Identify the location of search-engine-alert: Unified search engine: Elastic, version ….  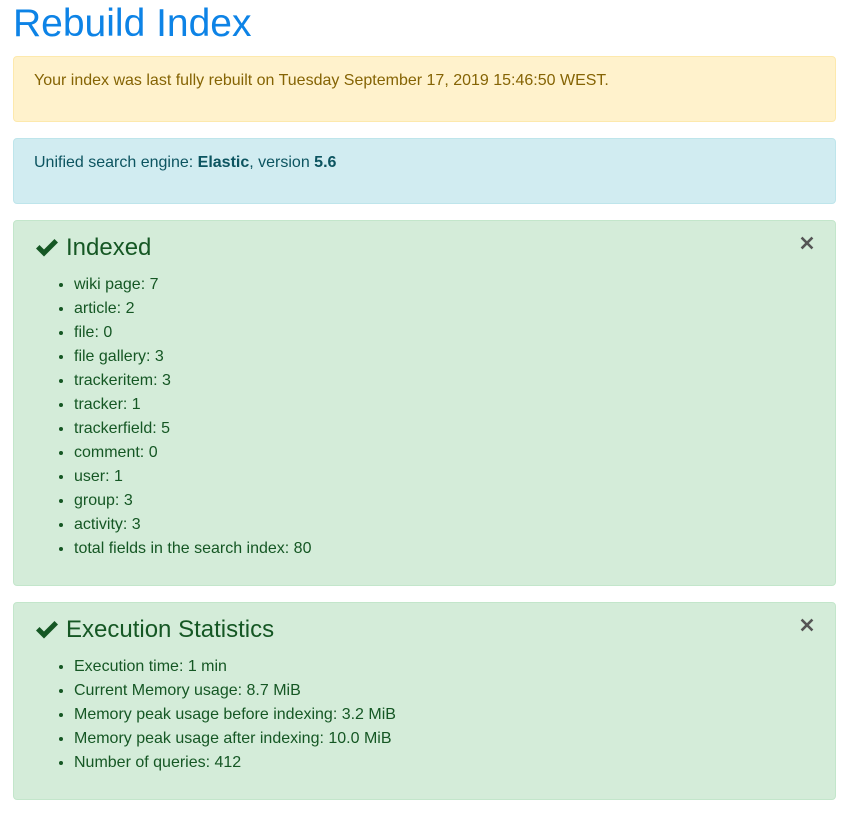
(424, 171).